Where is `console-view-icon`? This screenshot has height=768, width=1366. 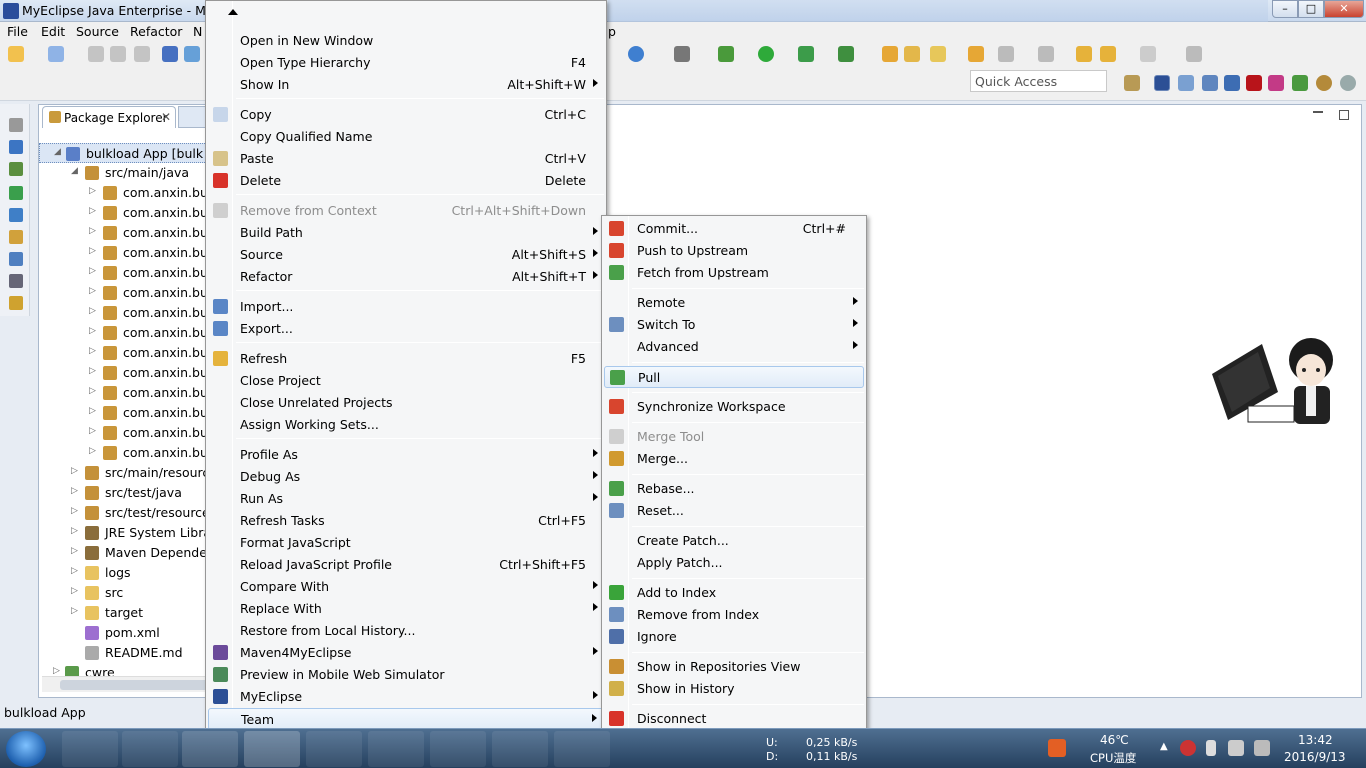
console-view-icon is located at coordinates (16, 237).